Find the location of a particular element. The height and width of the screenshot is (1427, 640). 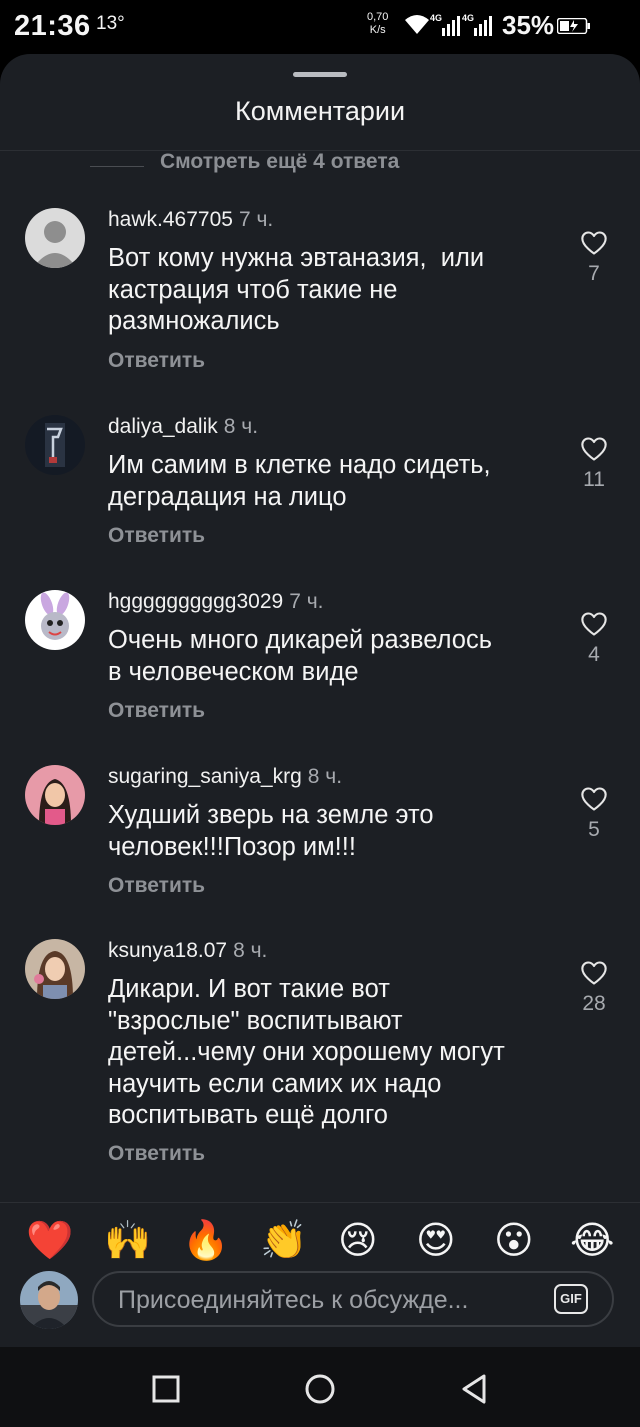

like-button: 7 is located at coordinates (594, 258).